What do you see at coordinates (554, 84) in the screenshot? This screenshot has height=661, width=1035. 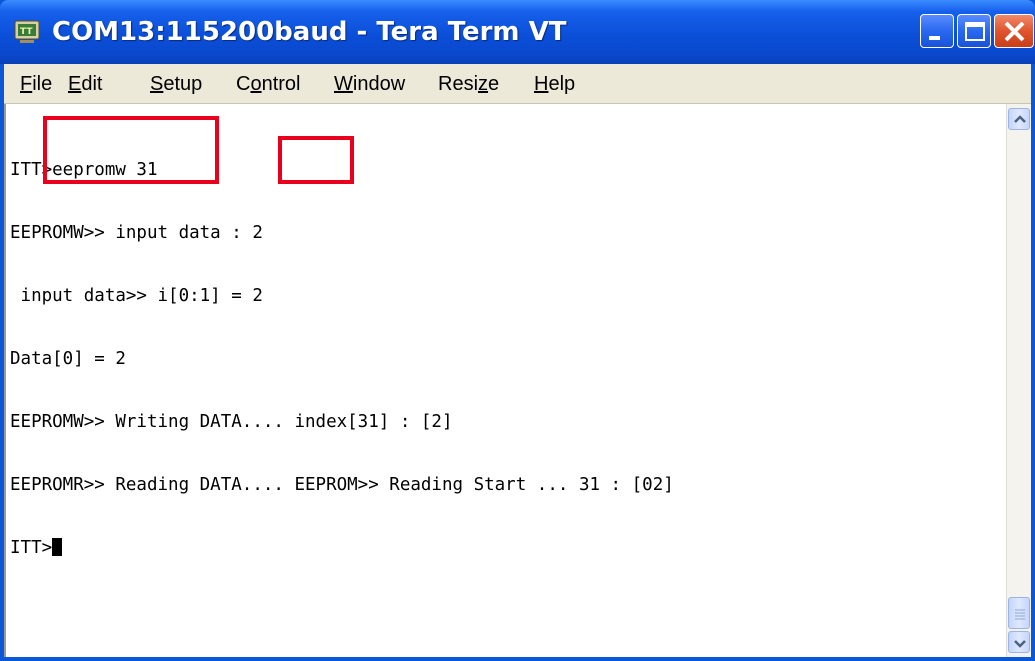 I see `menu-help: Help` at bounding box center [554, 84].